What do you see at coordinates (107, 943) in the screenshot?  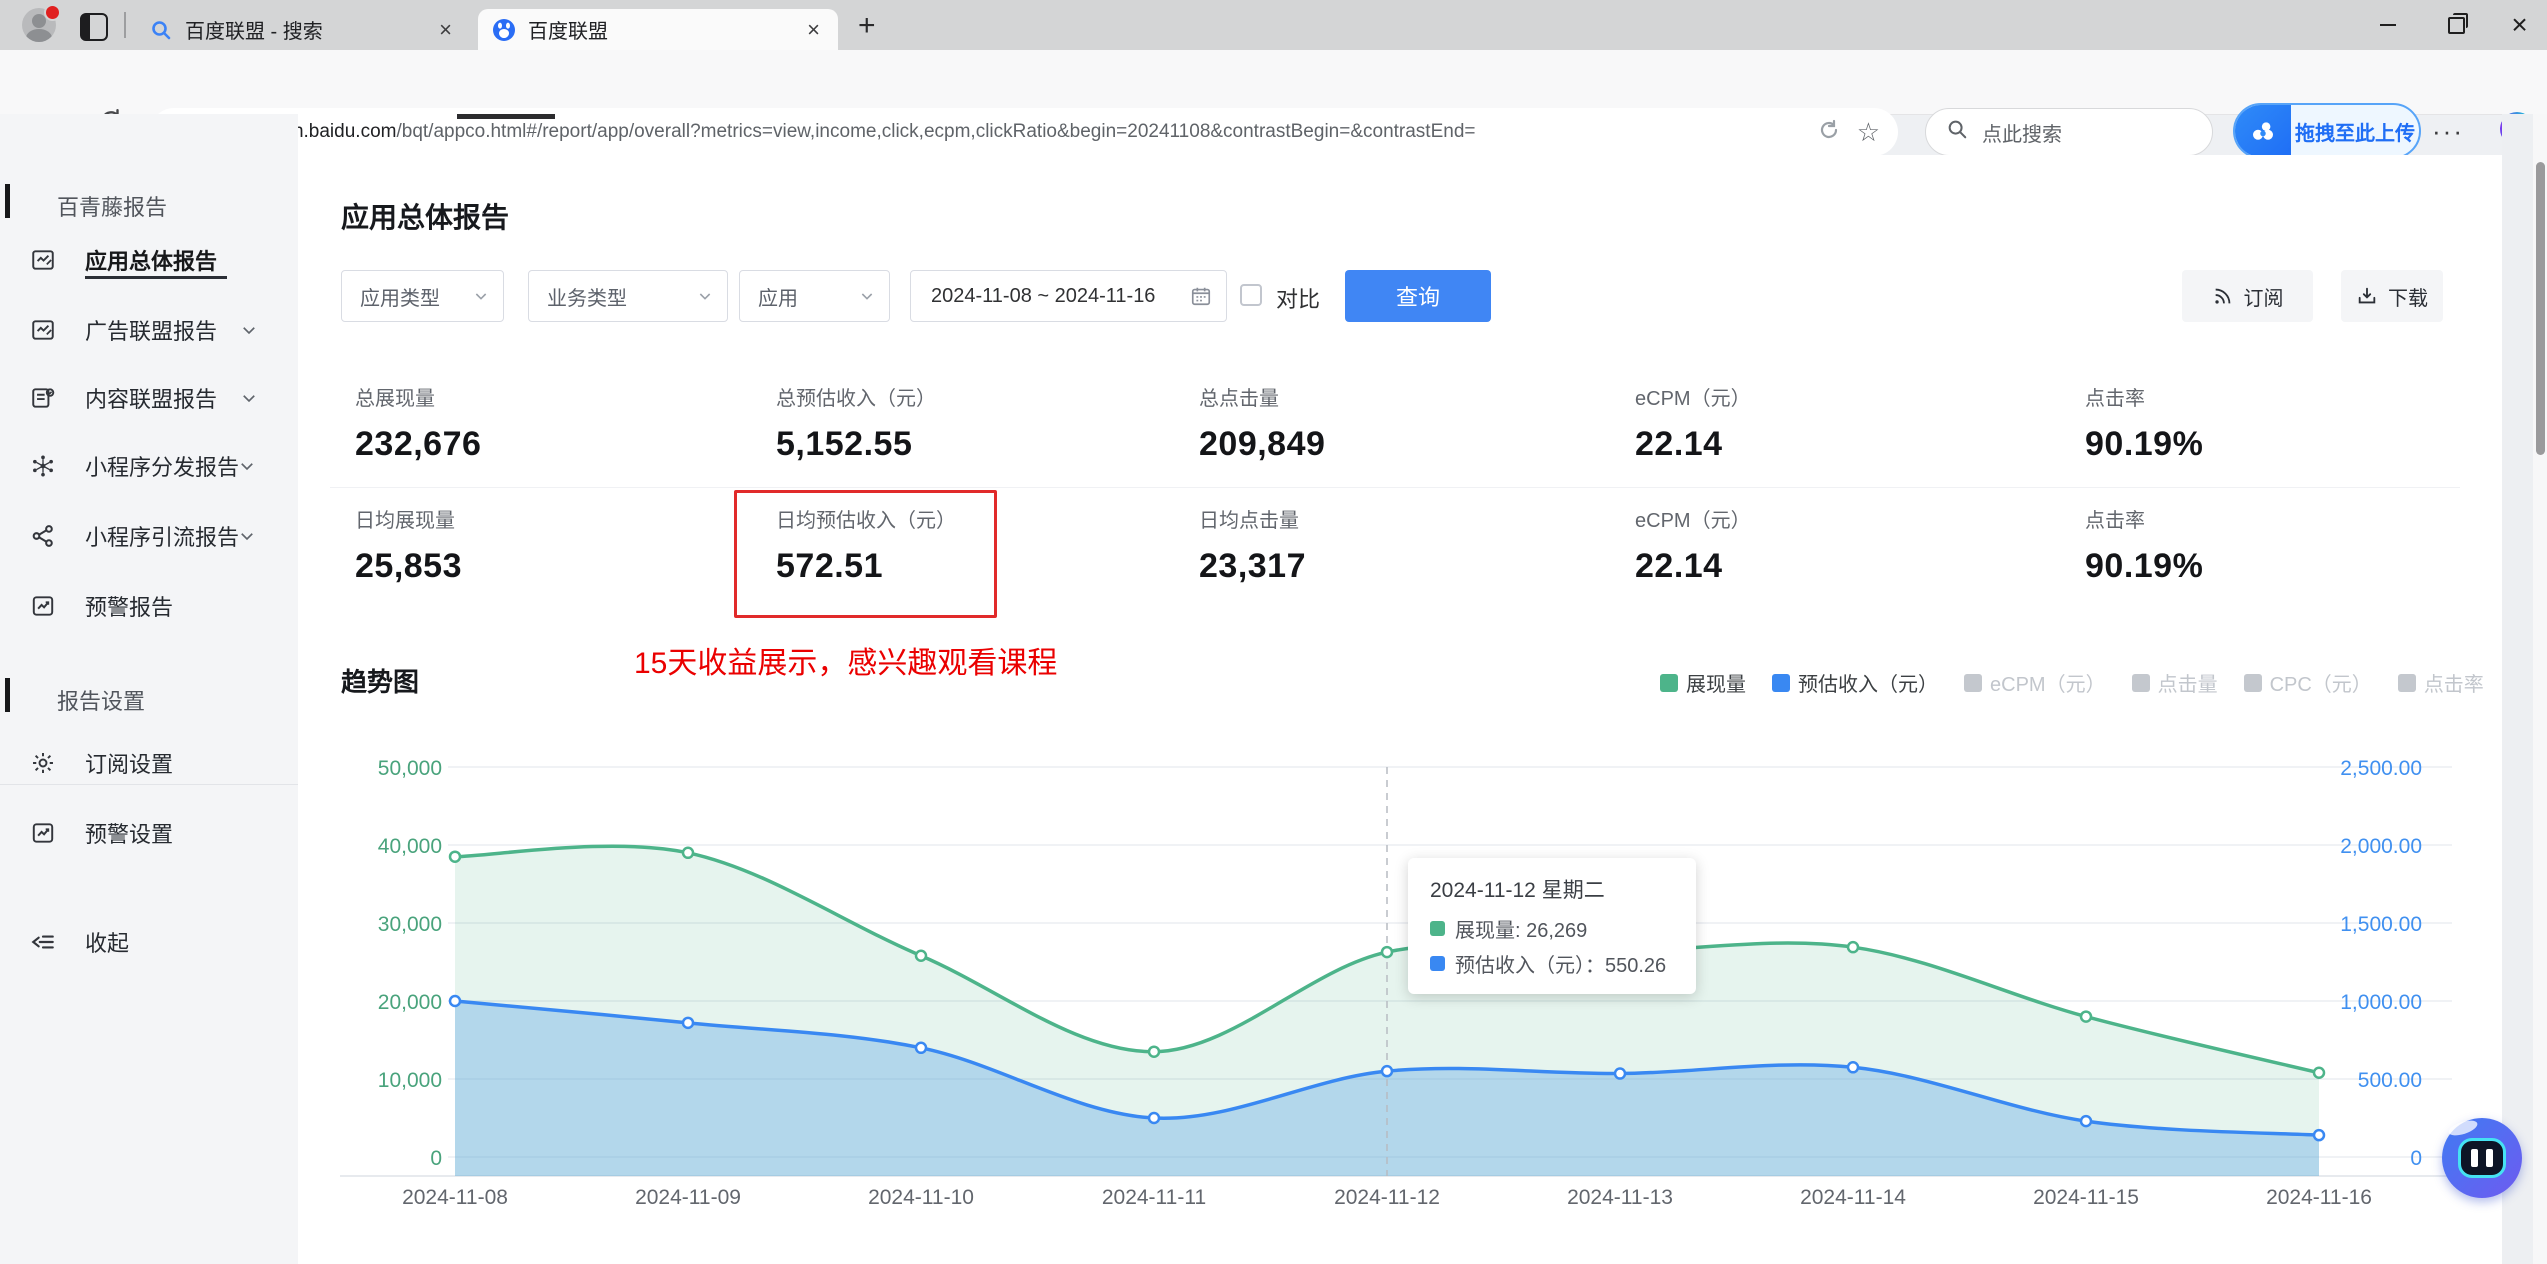 I see `collapse-label: 收起` at bounding box center [107, 943].